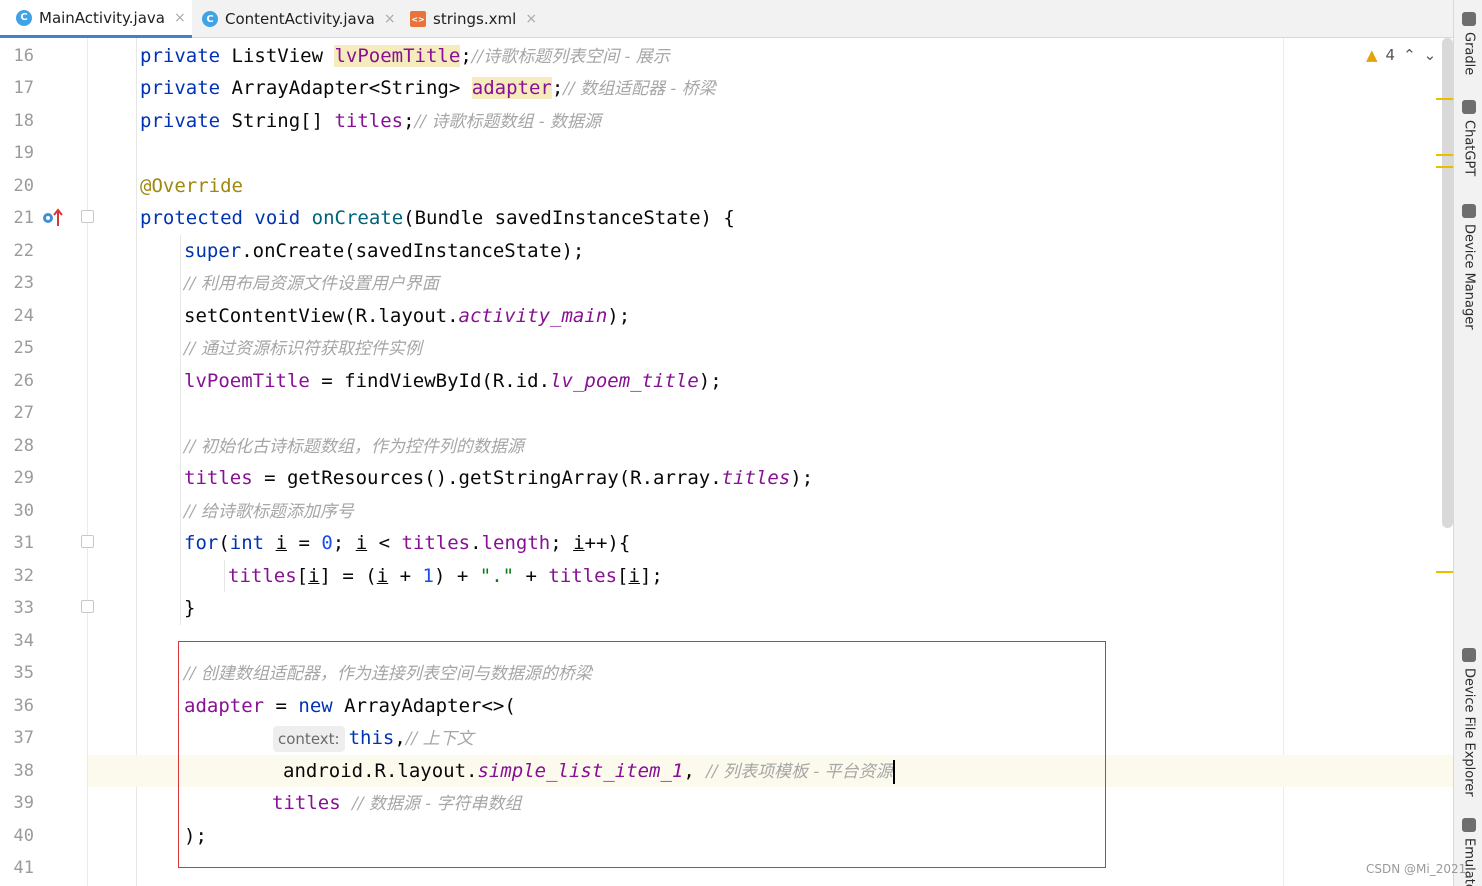 This screenshot has height=886, width=1482. Describe the element at coordinates (651, 576) in the screenshot. I see `punctuation: ];` at that location.